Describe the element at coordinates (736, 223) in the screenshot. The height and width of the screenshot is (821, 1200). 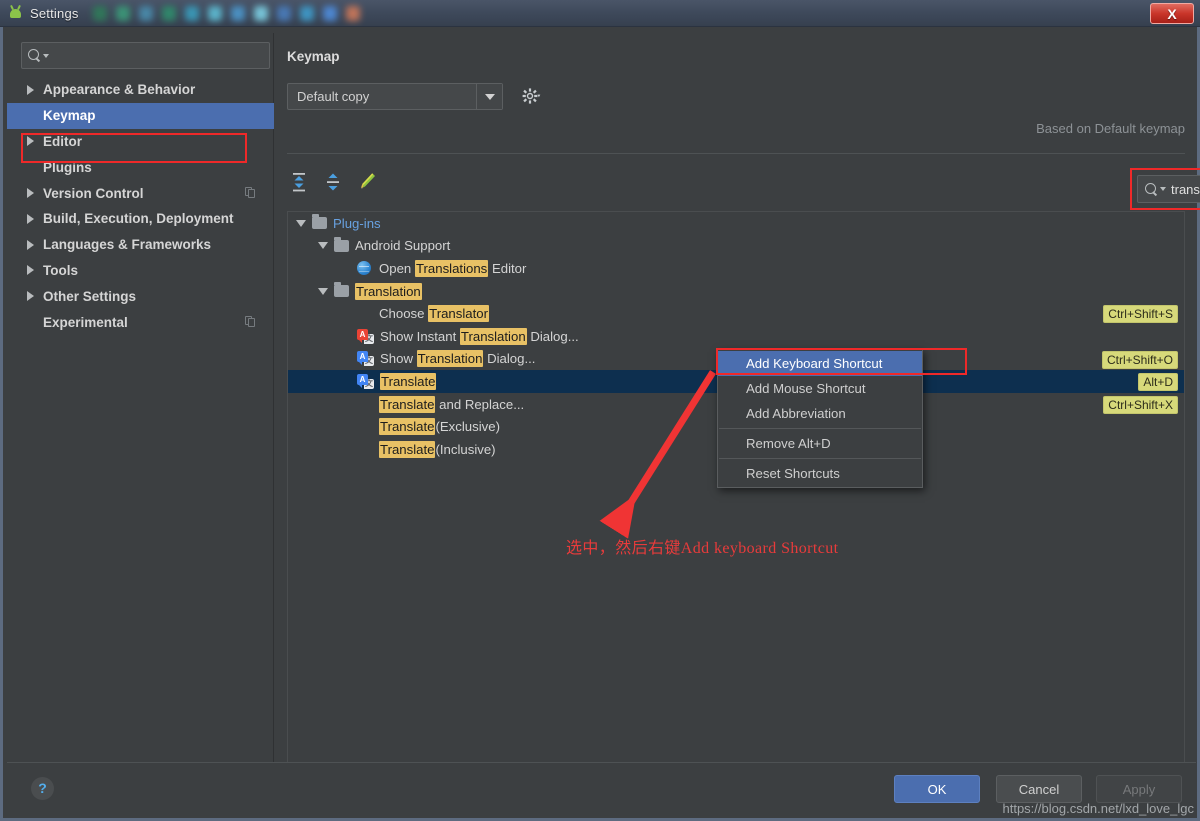
I see `tree-row: Plug-ins` at that location.